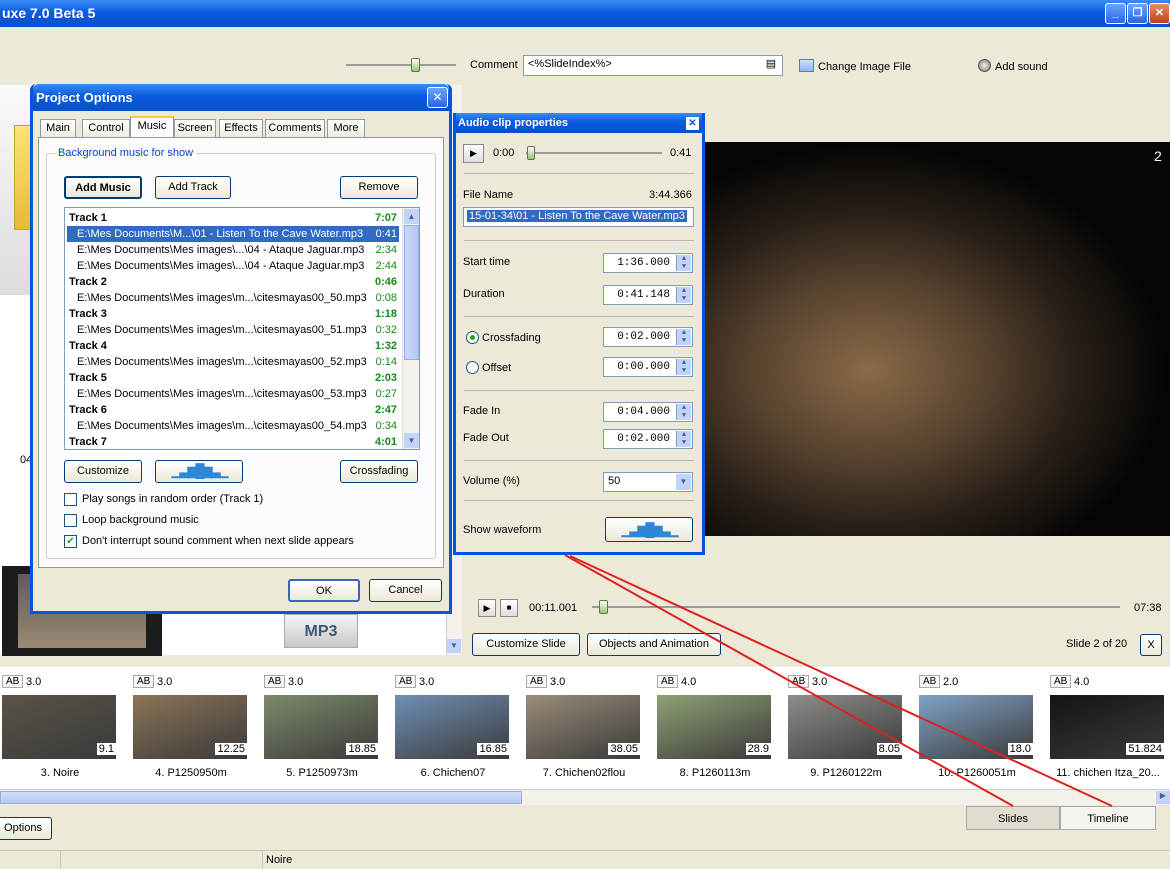  I want to click on arrow-to-timeline-tab, so click(841, 681).